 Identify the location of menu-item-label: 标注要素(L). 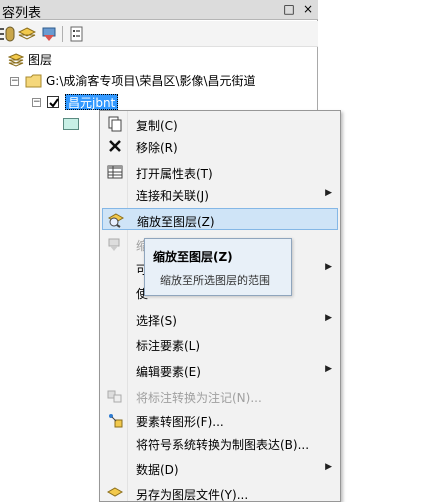
(168, 346).